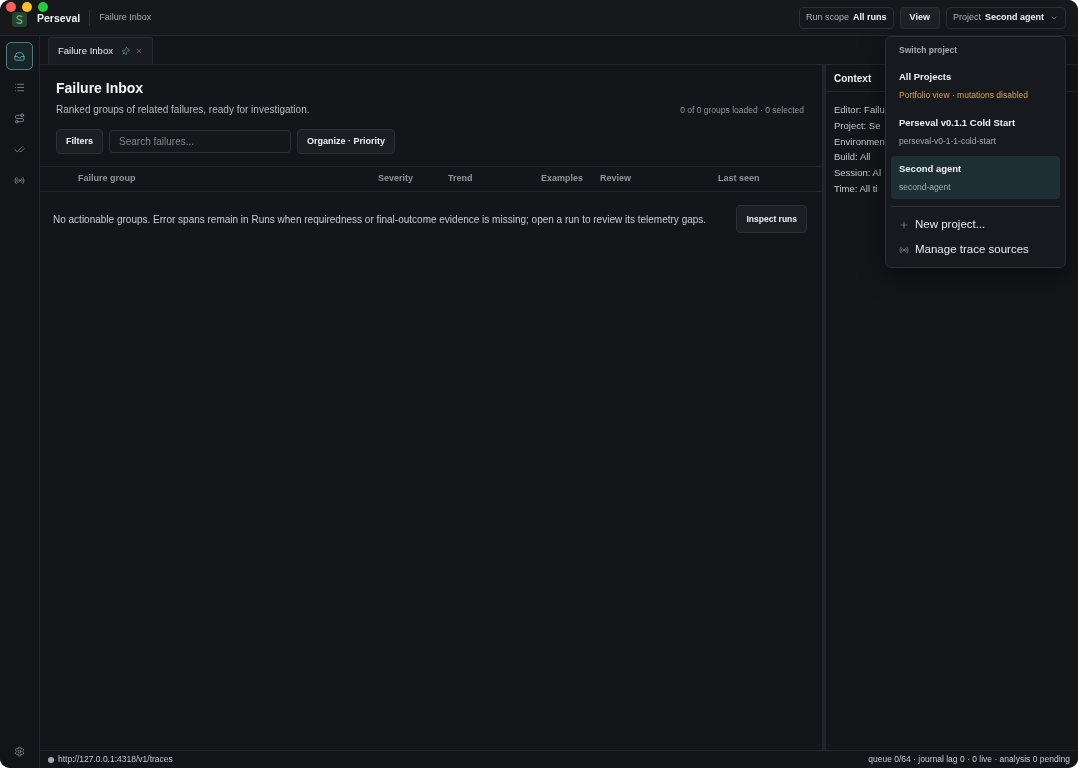 This screenshot has width=1078, height=768. What do you see at coordinates (969, 759) in the screenshot?
I see `status-summary: queue 0/64 · journal lag 0 · 0 live · analysis 0 pending` at bounding box center [969, 759].